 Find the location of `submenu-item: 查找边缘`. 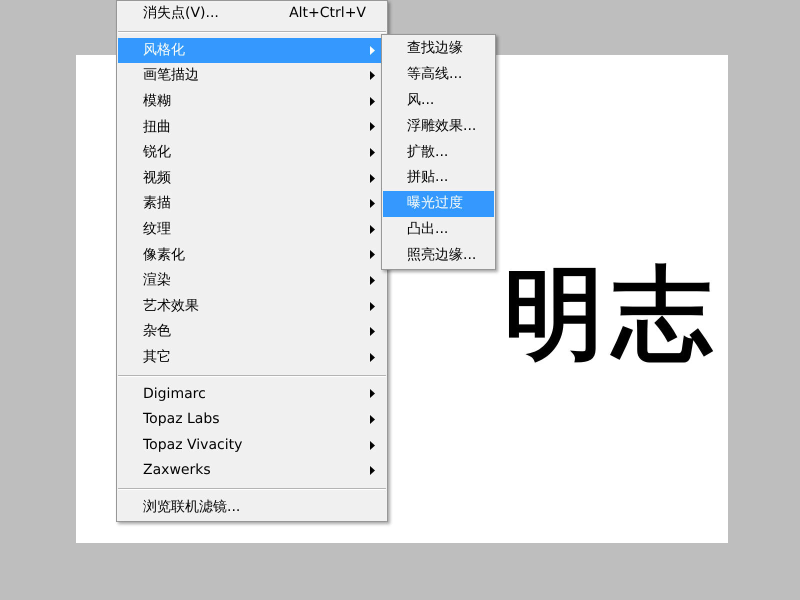

submenu-item: 查找边缘 is located at coordinates (438, 49).